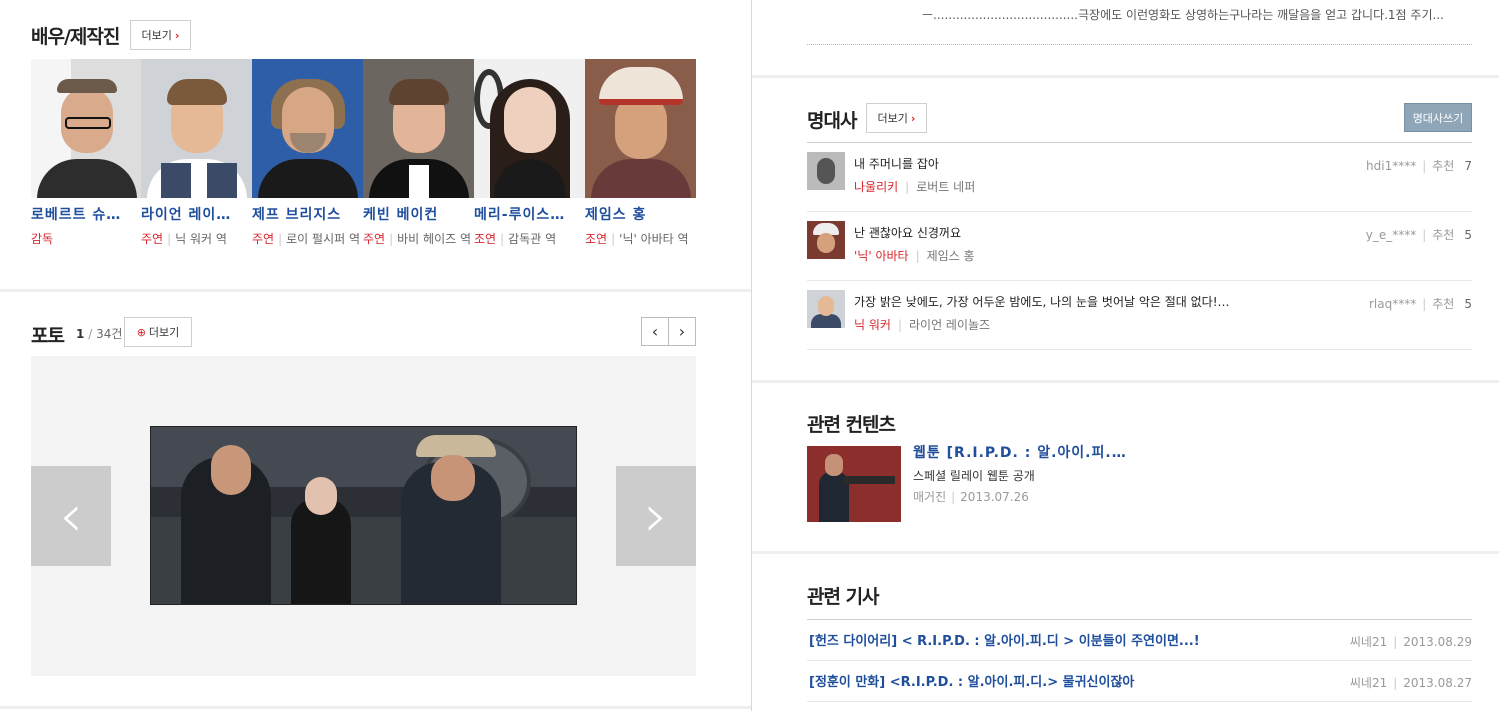 The width and height of the screenshot is (1499, 711). I want to click on cast-card: 제프 브리지스 주연 | 로이 펄시퍼 역, so click(307, 154).